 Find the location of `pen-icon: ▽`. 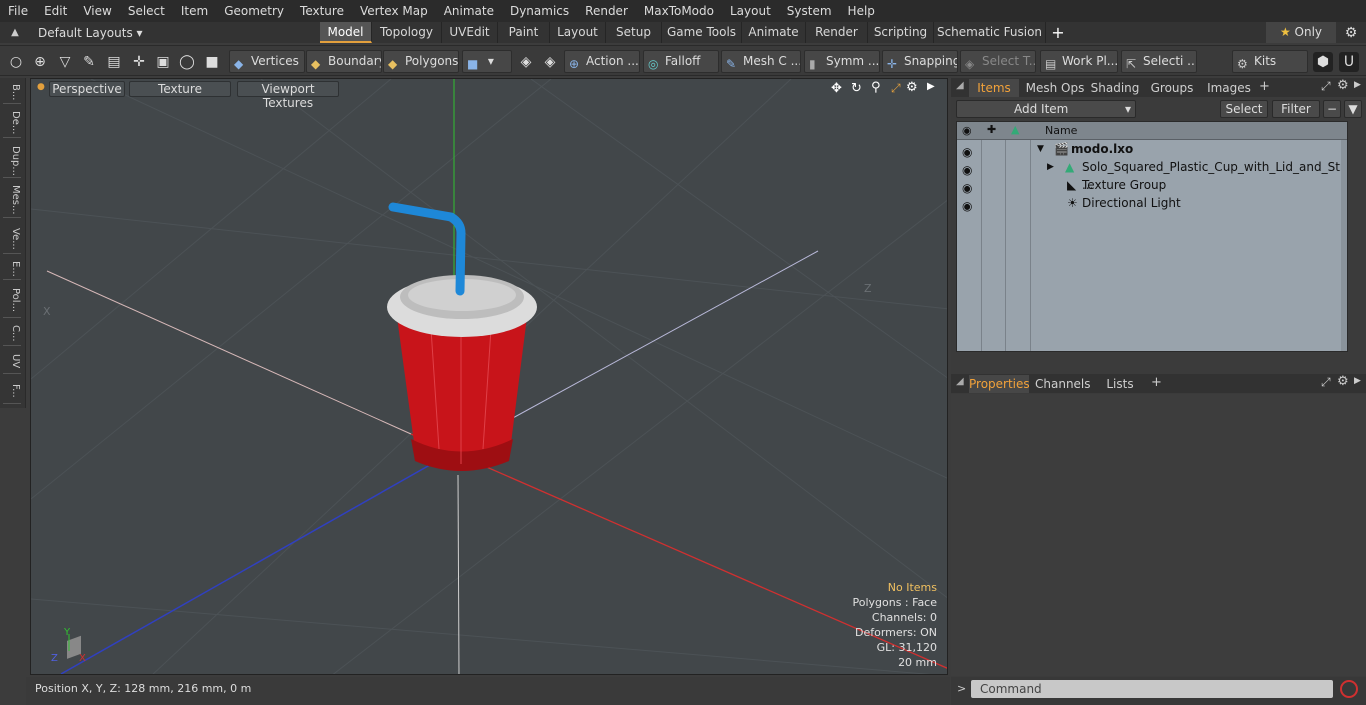

pen-icon: ▽ is located at coordinates (65, 62).